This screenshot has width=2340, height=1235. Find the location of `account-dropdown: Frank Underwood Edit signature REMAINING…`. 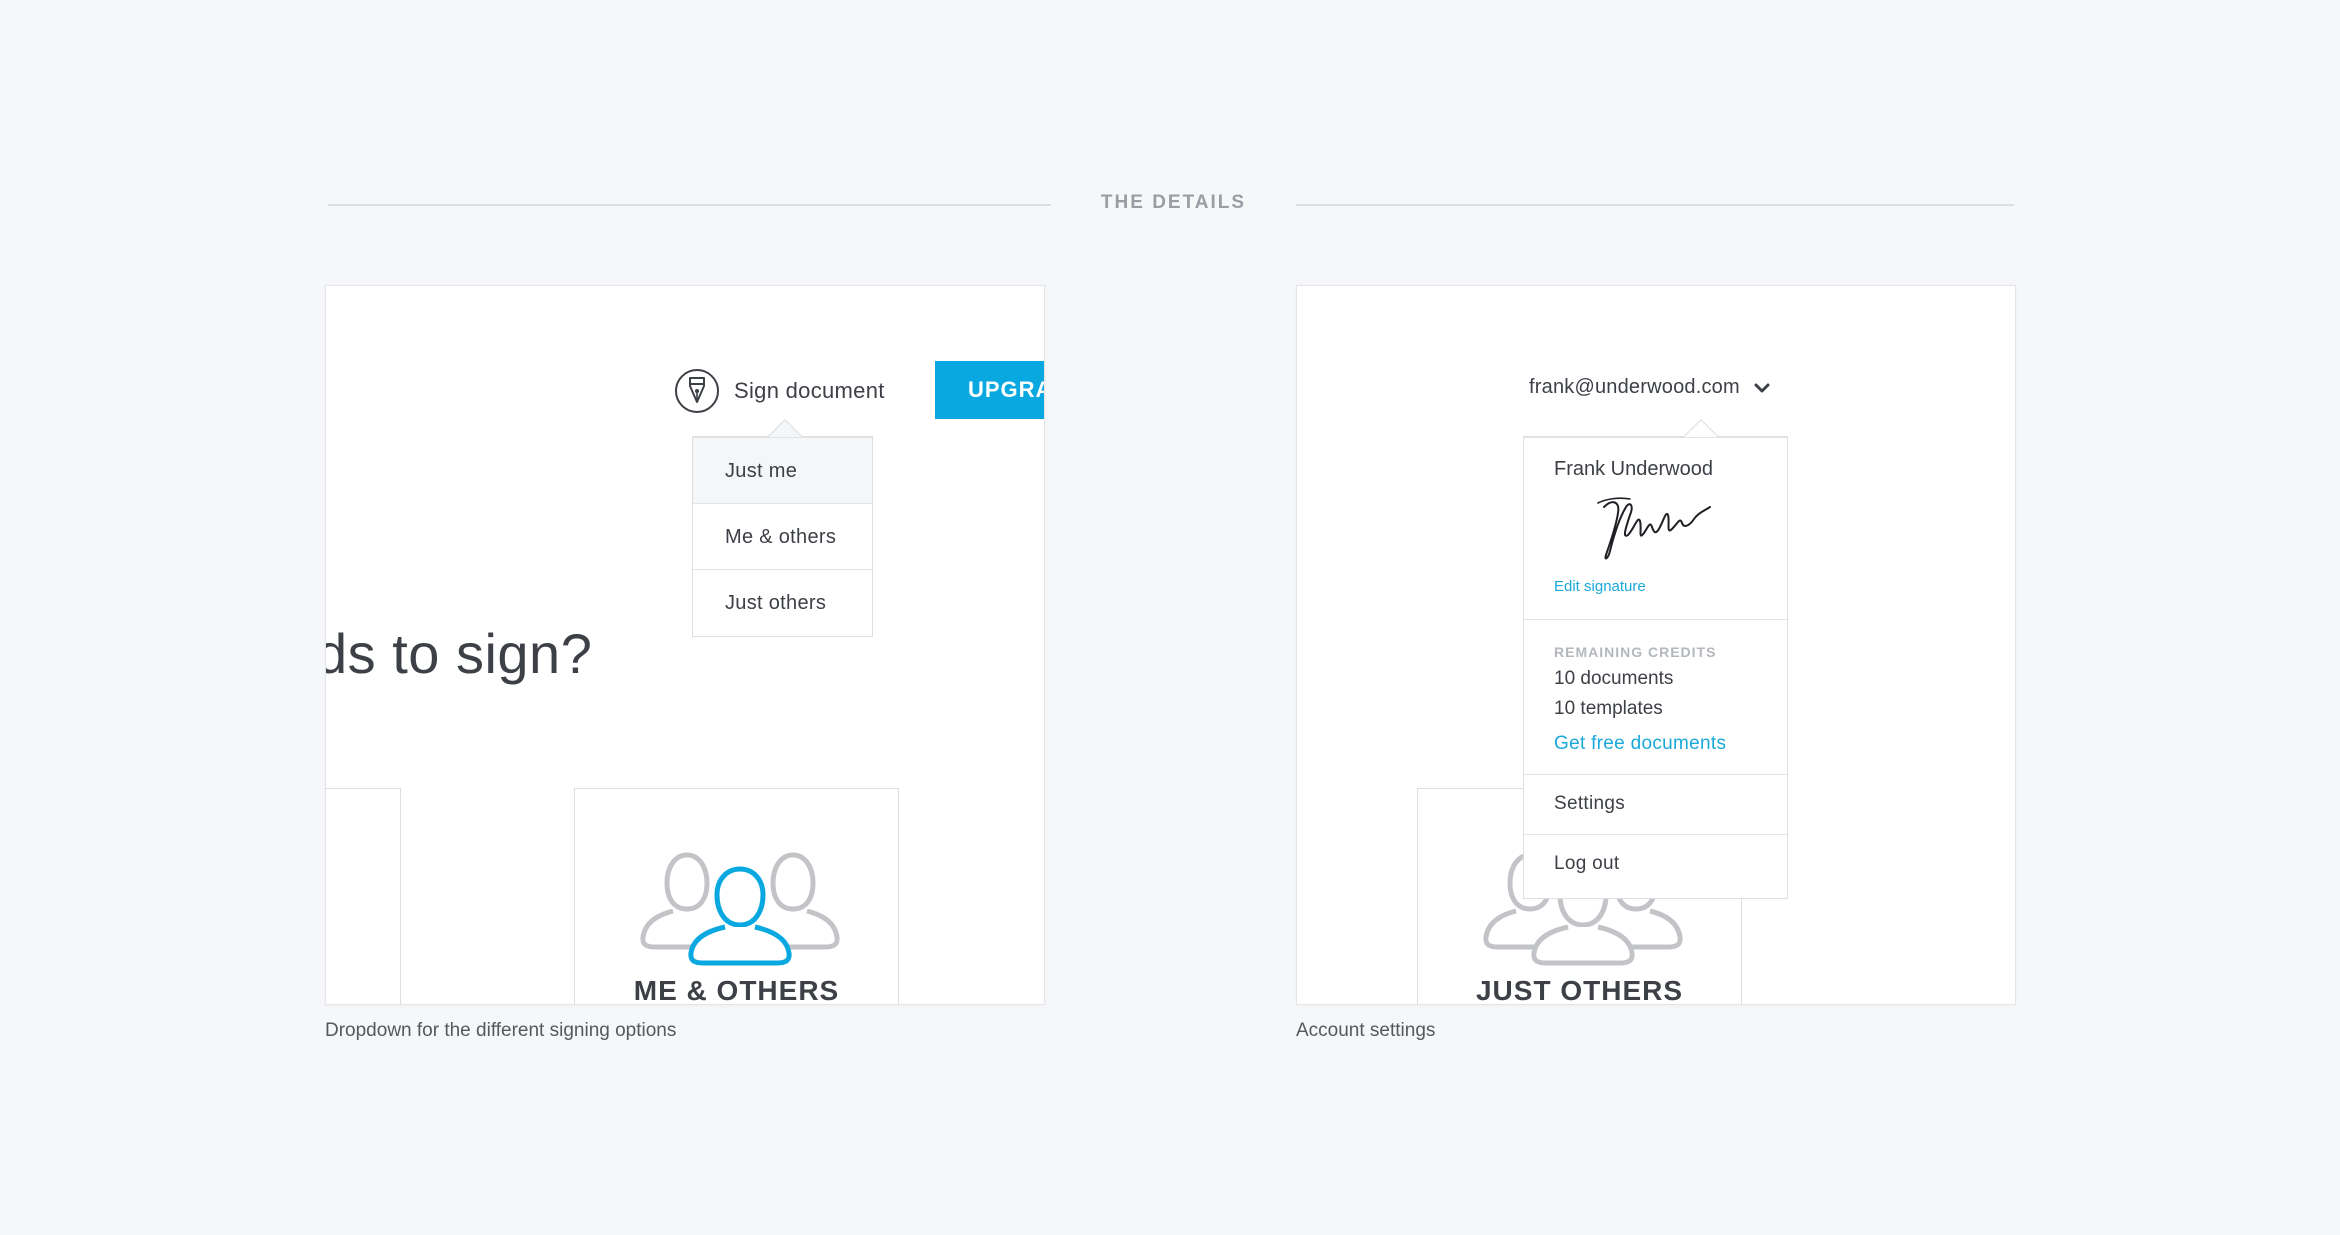

account-dropdown: Frank Underwood Edit signature REMAINING… is located at coordinates (1655, 659).